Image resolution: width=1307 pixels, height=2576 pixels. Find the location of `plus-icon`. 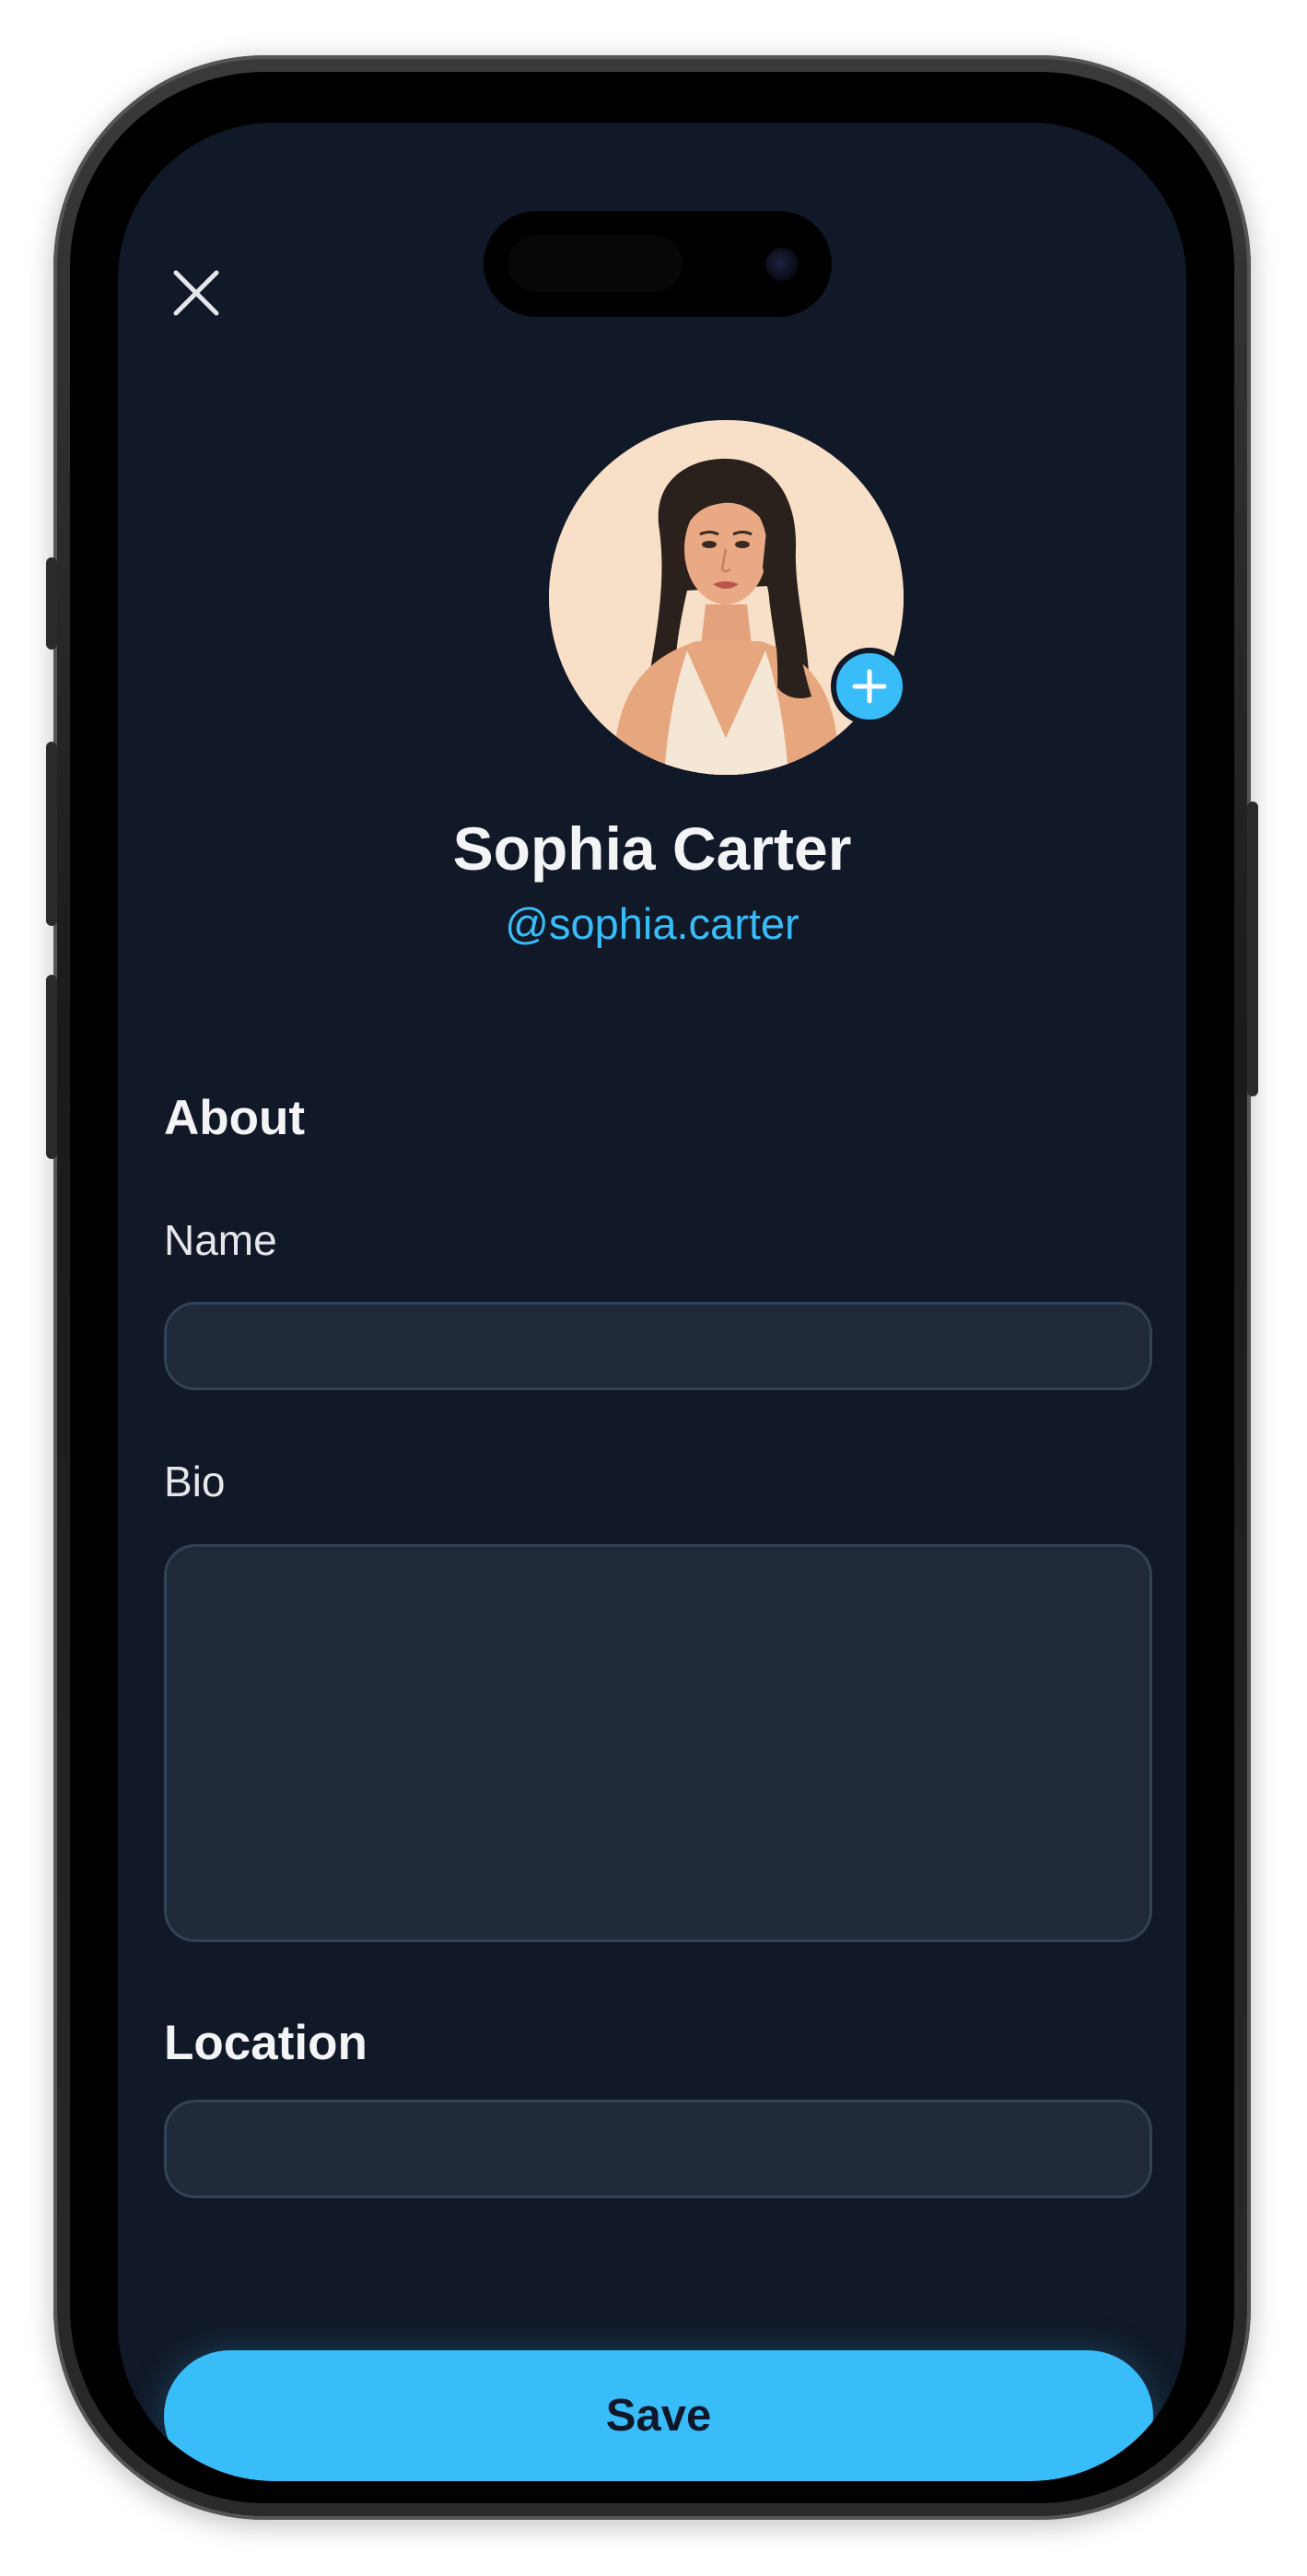

plus-icon is located at coordinates (870, 686).